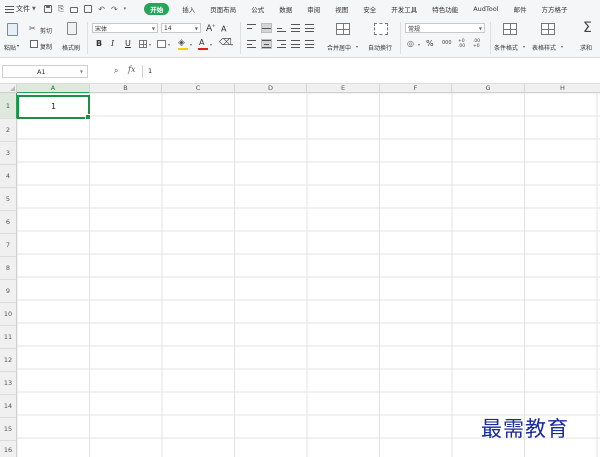  I want to click on file-menu: 文件, so click(23, 9).